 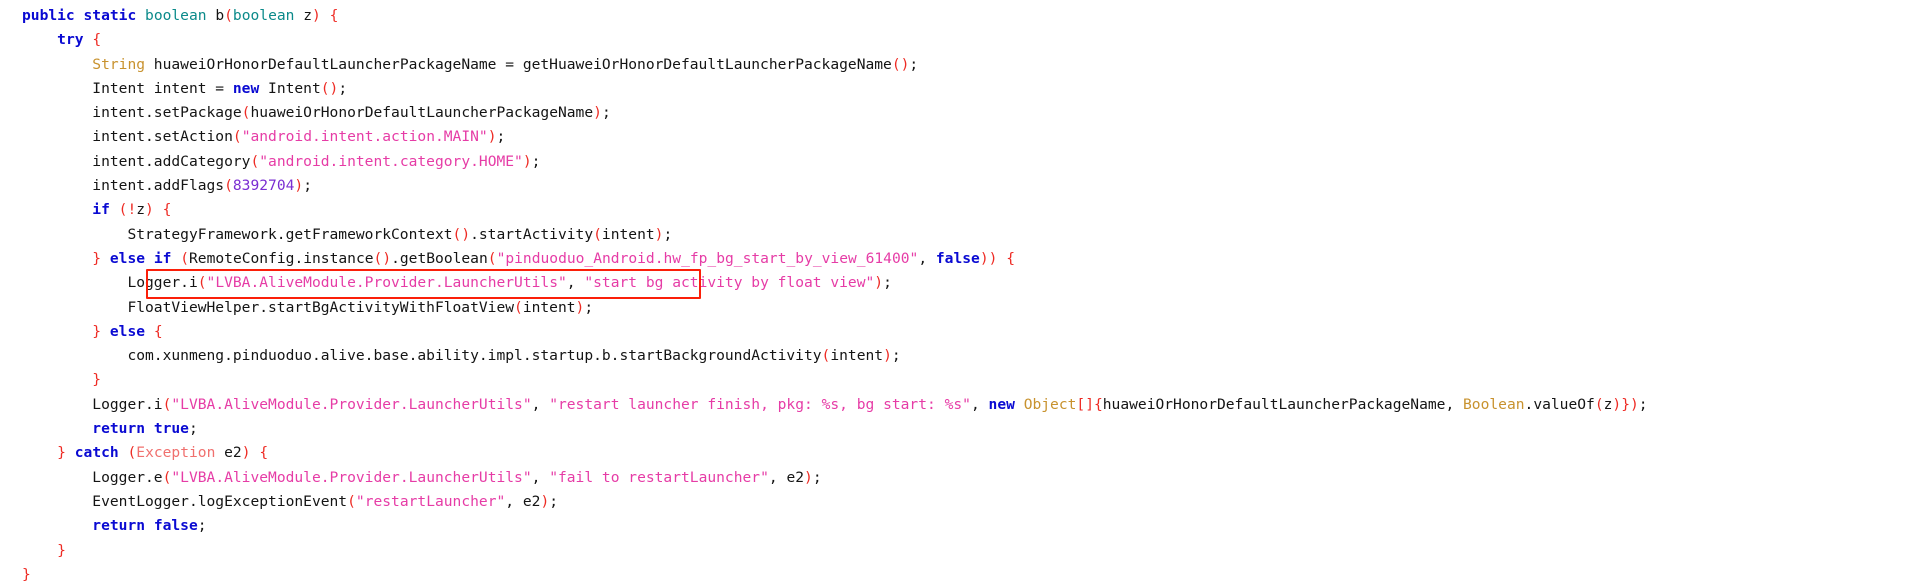 I want to click on code-token: public, so click(x=48, y=15).